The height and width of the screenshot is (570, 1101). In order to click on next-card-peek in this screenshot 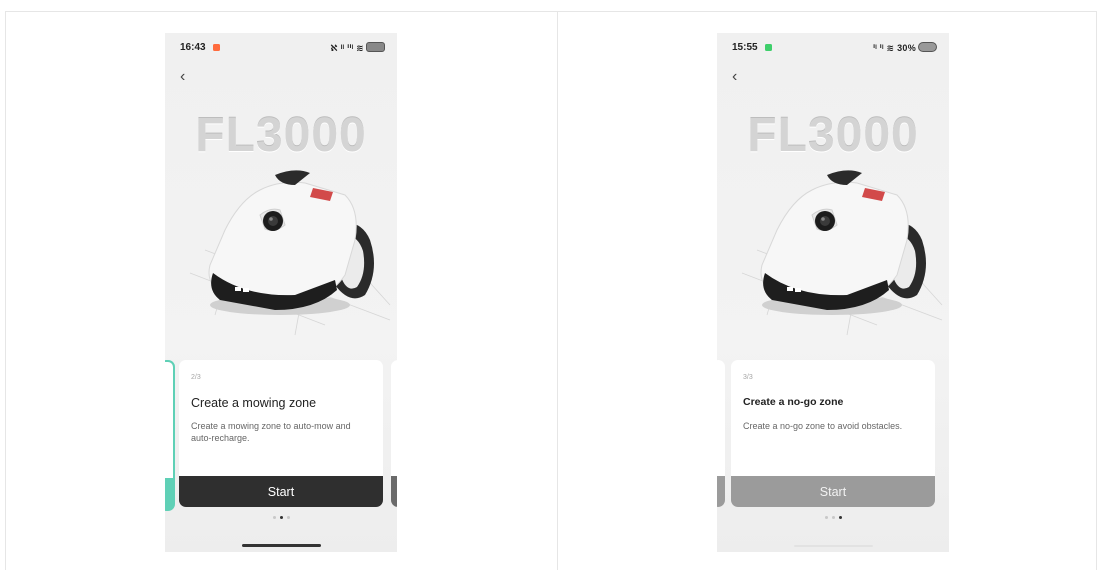, I will do `click(394, 433)`.